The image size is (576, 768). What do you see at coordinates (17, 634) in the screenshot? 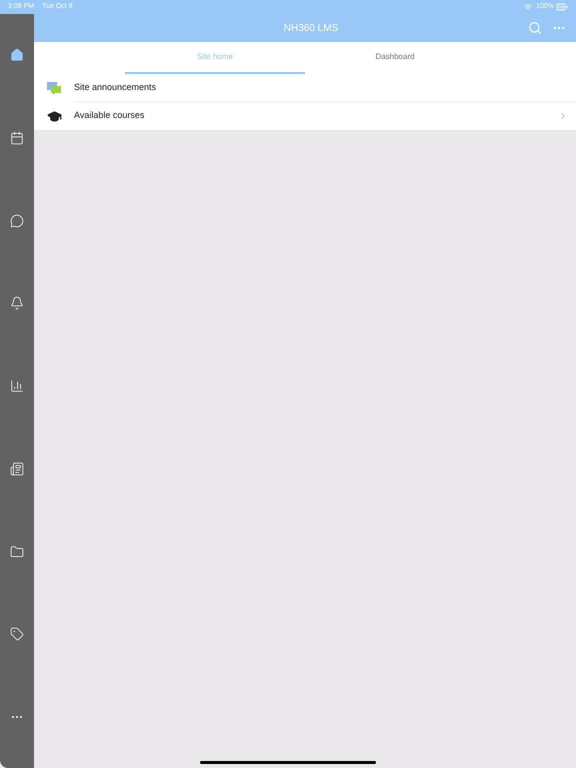
I see `tag-icon` at bounding box center [17, 634].